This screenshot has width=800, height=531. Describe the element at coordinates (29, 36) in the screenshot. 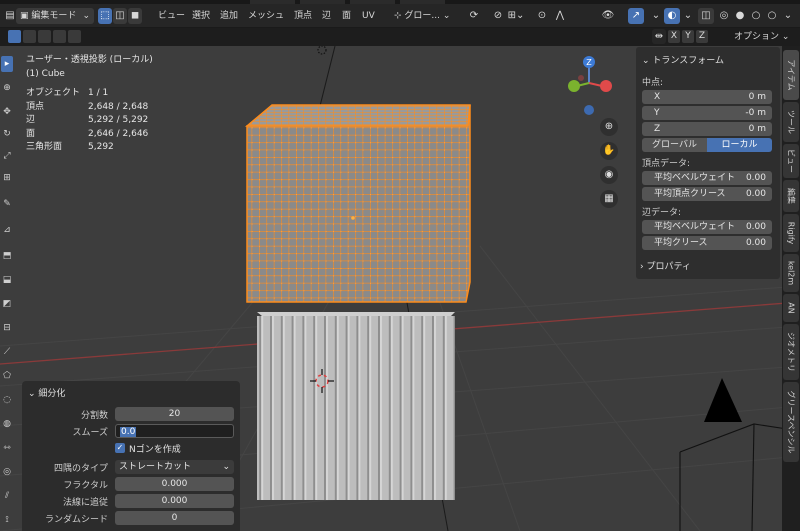

I see `select-extend-icon` at that location.